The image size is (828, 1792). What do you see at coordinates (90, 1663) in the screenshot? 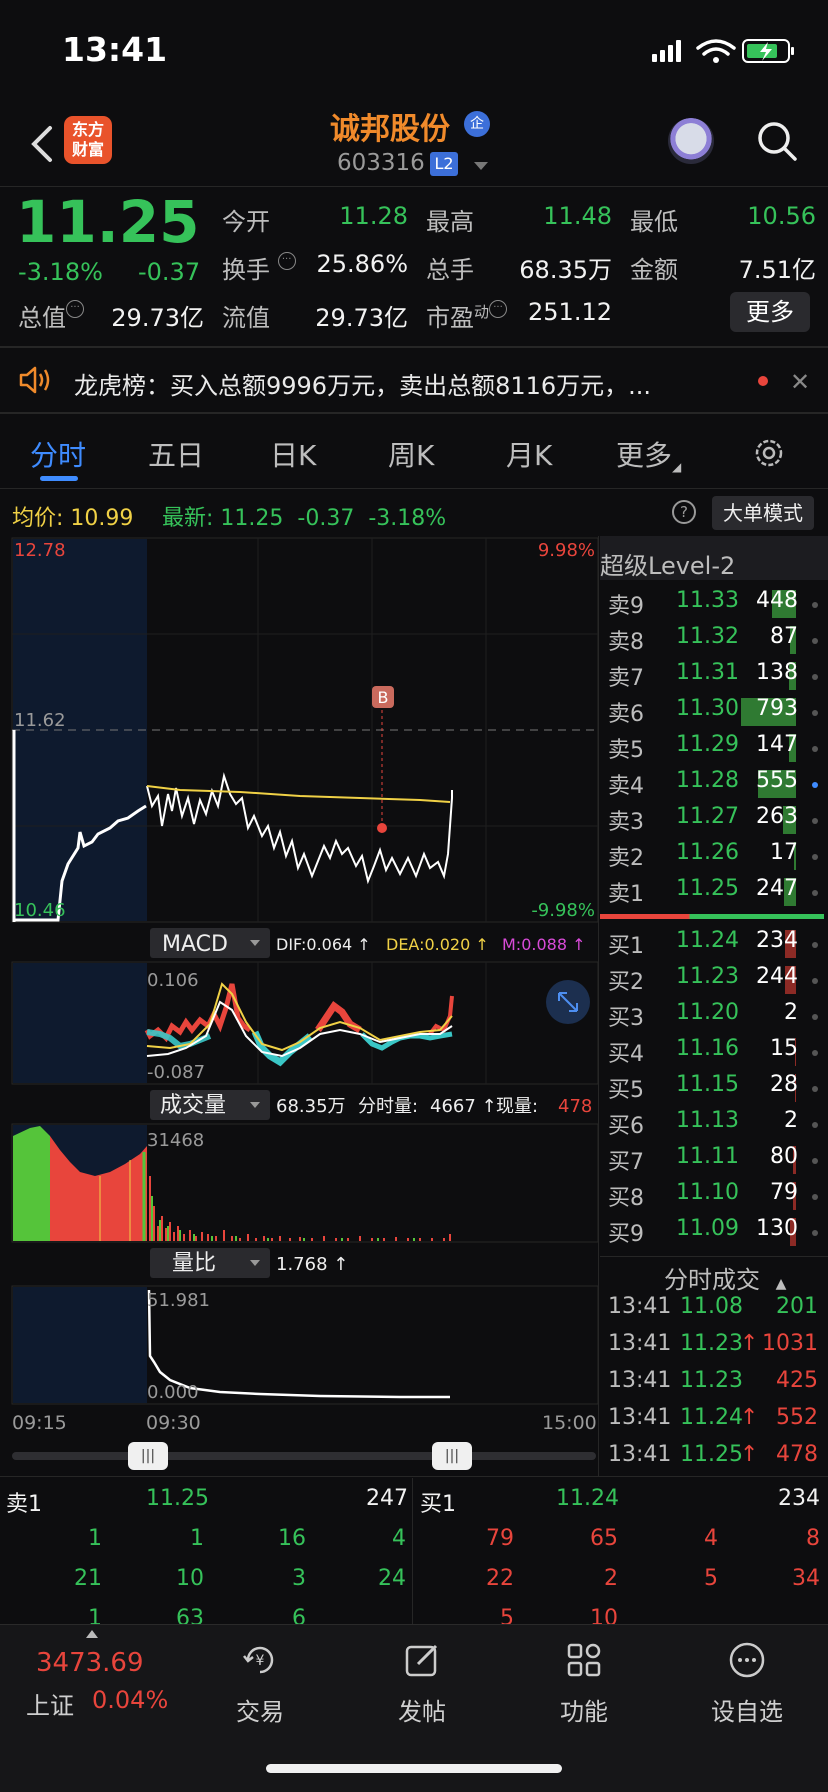
I see `index-value: 3473.69` at bounding box center [90, 1663].